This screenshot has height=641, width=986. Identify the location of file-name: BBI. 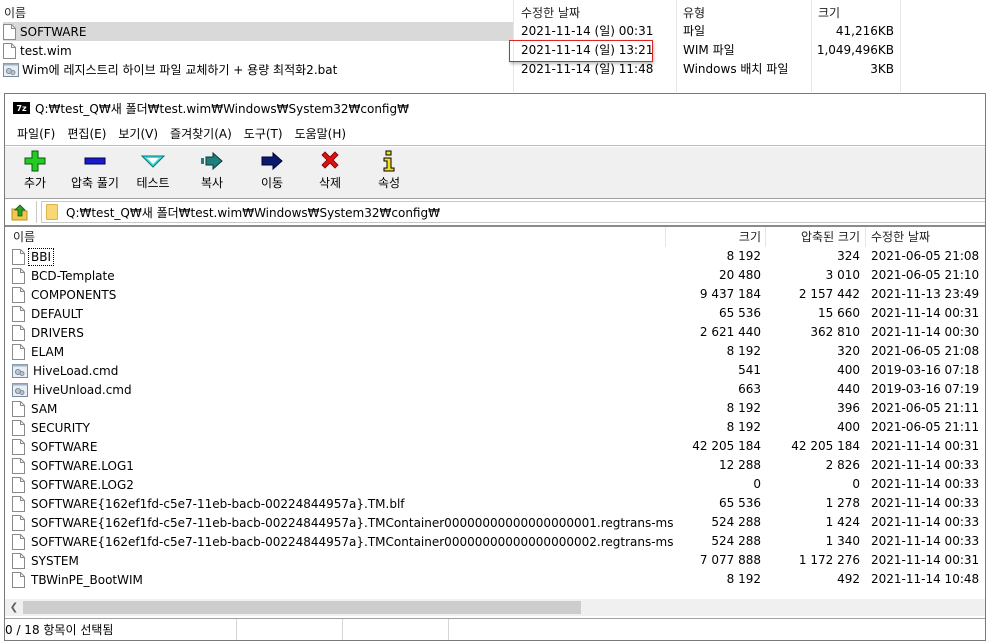
(41, 256).